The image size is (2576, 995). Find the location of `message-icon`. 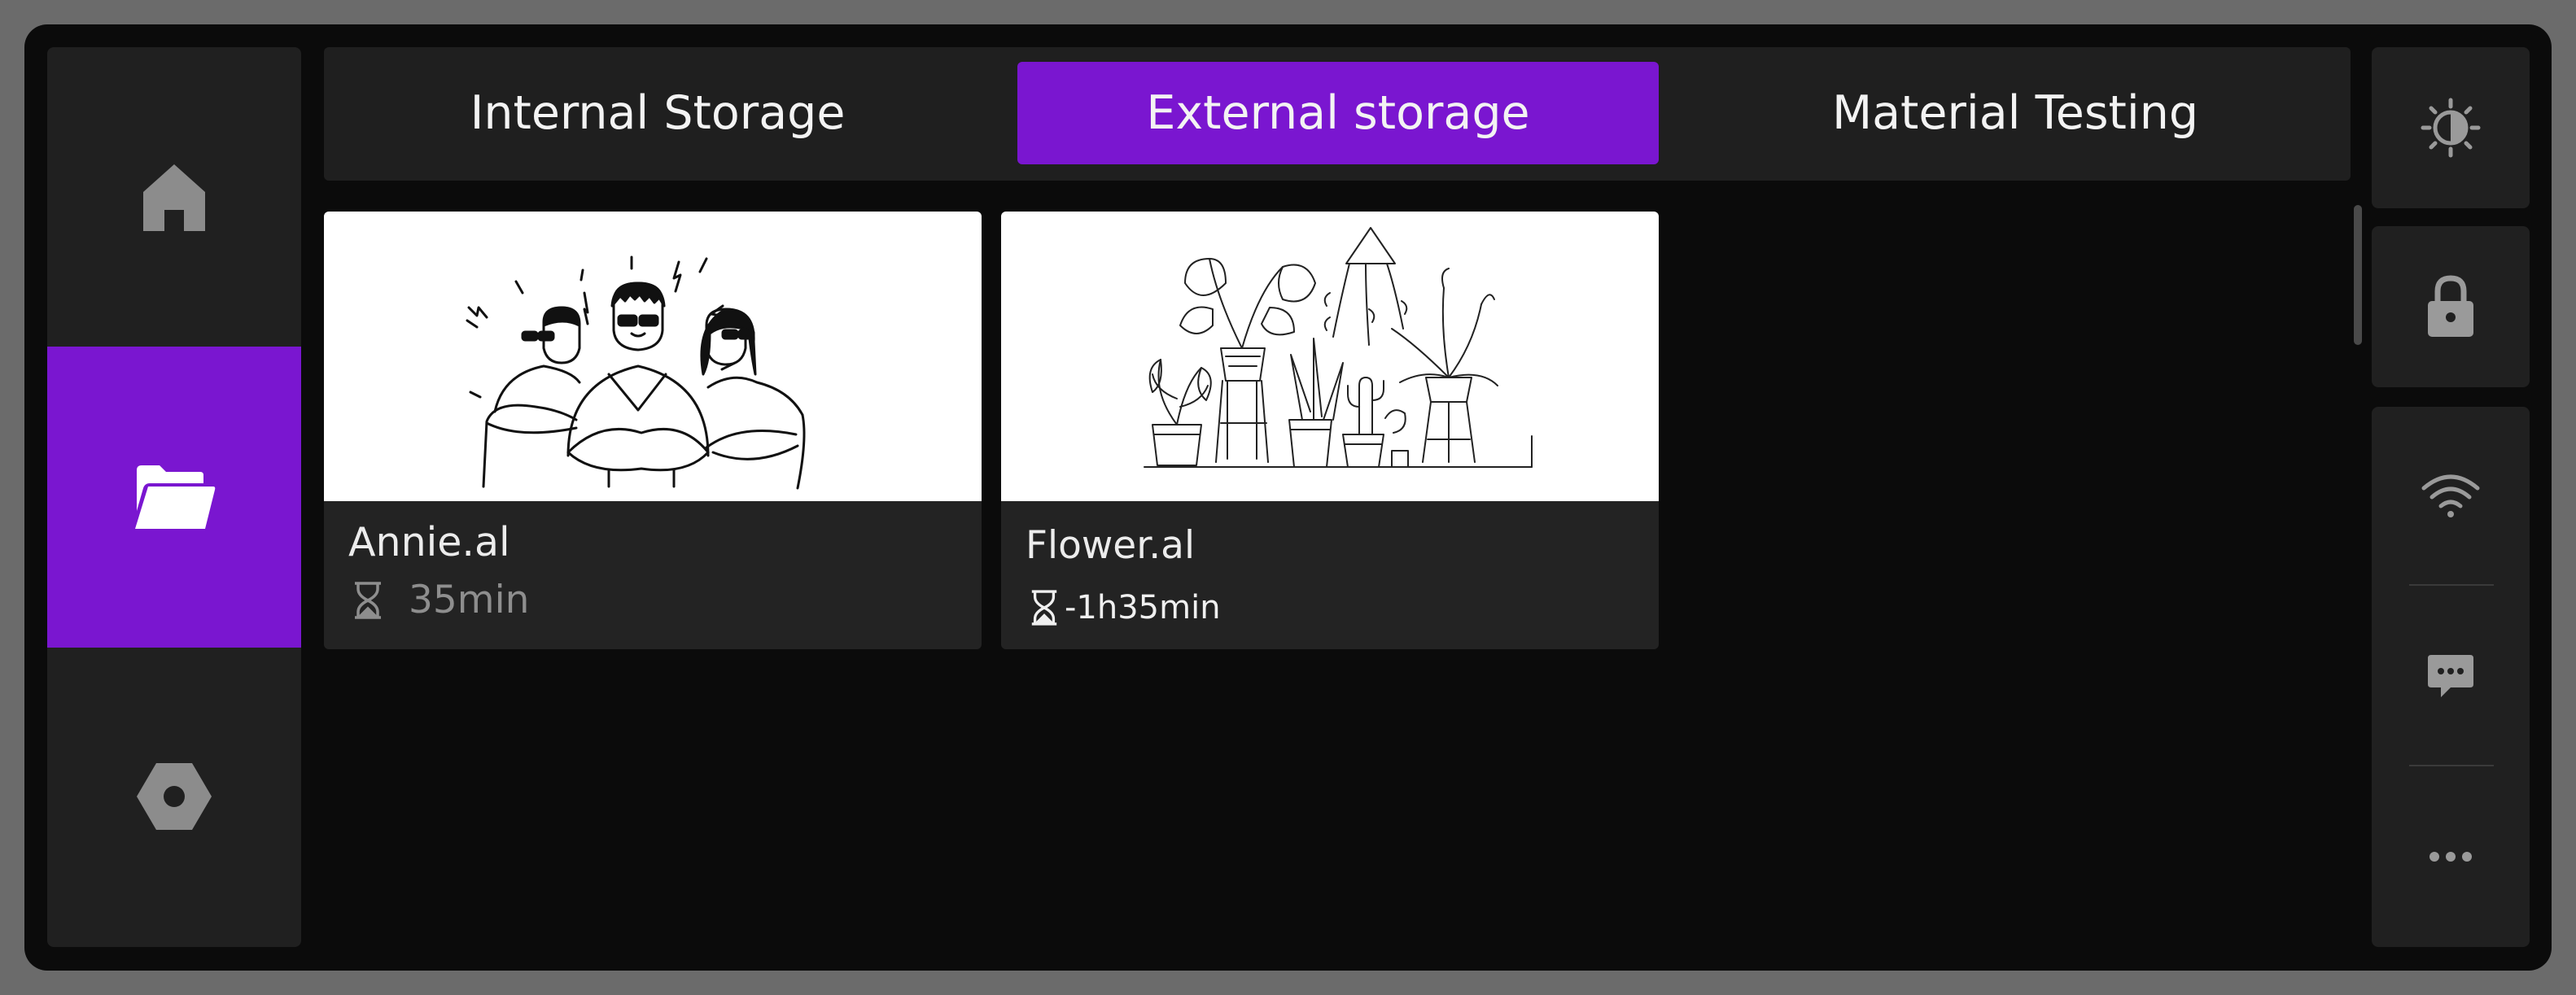

message-icon is located at coordinates (2450, 676).